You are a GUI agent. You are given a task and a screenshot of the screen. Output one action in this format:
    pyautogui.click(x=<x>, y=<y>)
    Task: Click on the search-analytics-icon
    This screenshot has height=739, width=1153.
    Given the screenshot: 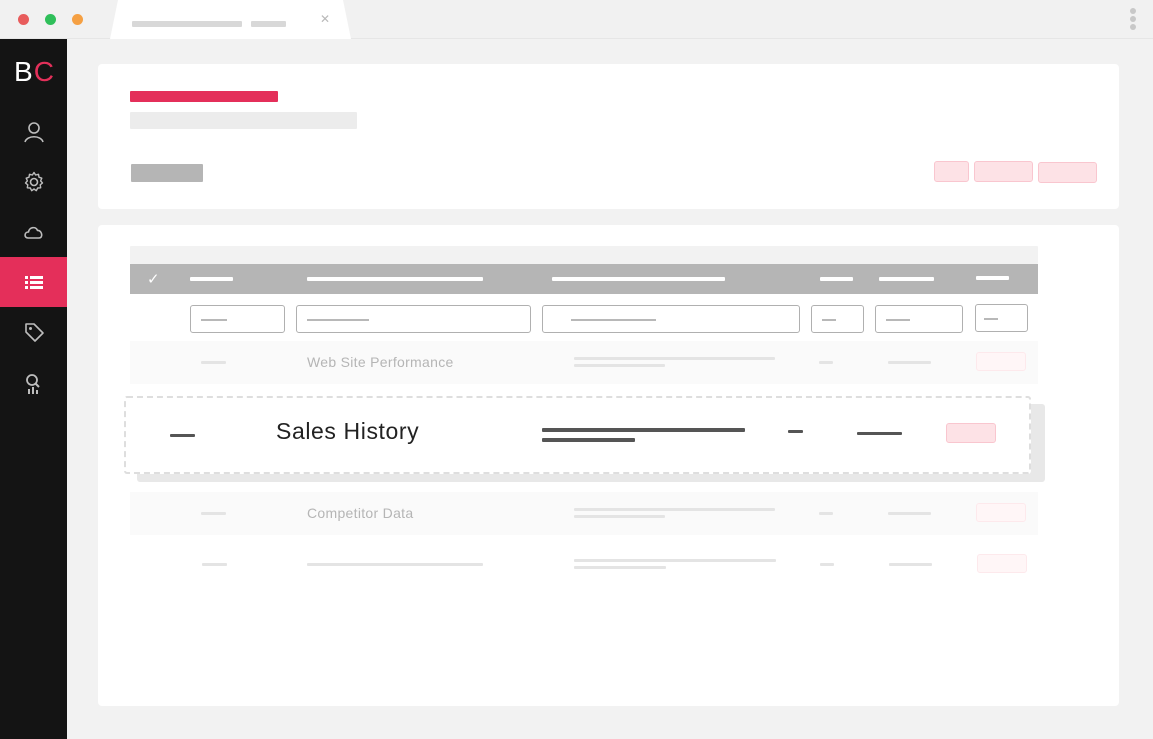 What is the action you would take?
    pyautogui.click(x=33, y=384)
    